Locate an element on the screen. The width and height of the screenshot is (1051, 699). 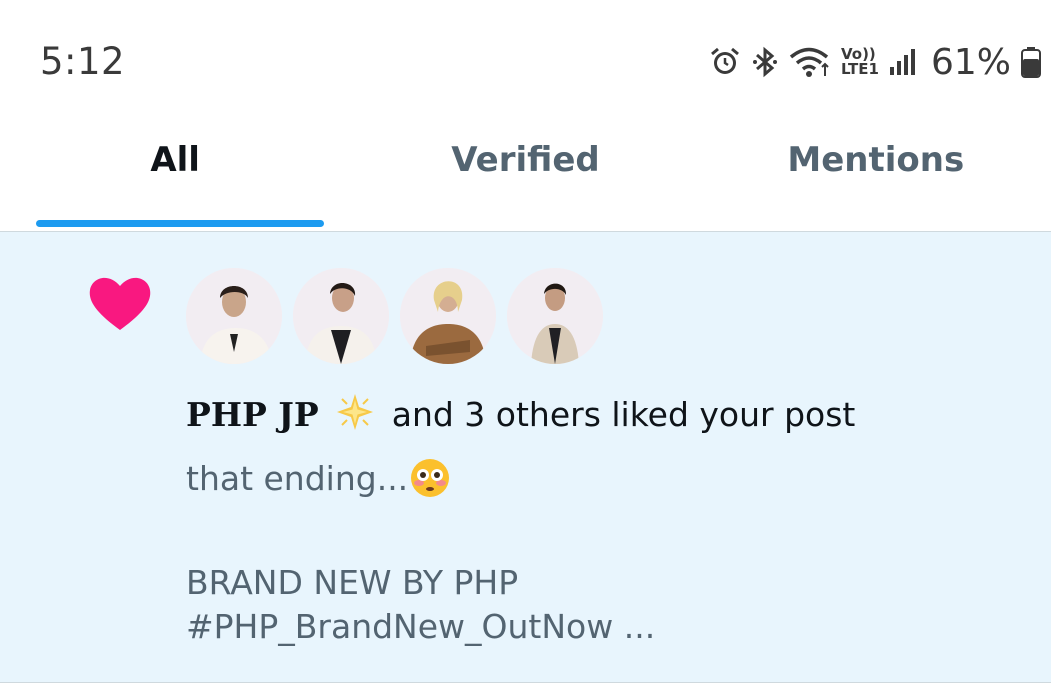
signal-icon is located at coordinates (903, 62).